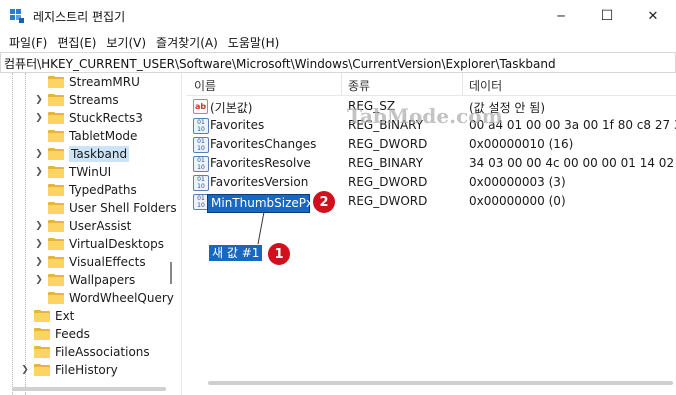 The width and height of the screenshot is (676, 395). I want to click on tree-item: TabletMode, so click(85, 136).